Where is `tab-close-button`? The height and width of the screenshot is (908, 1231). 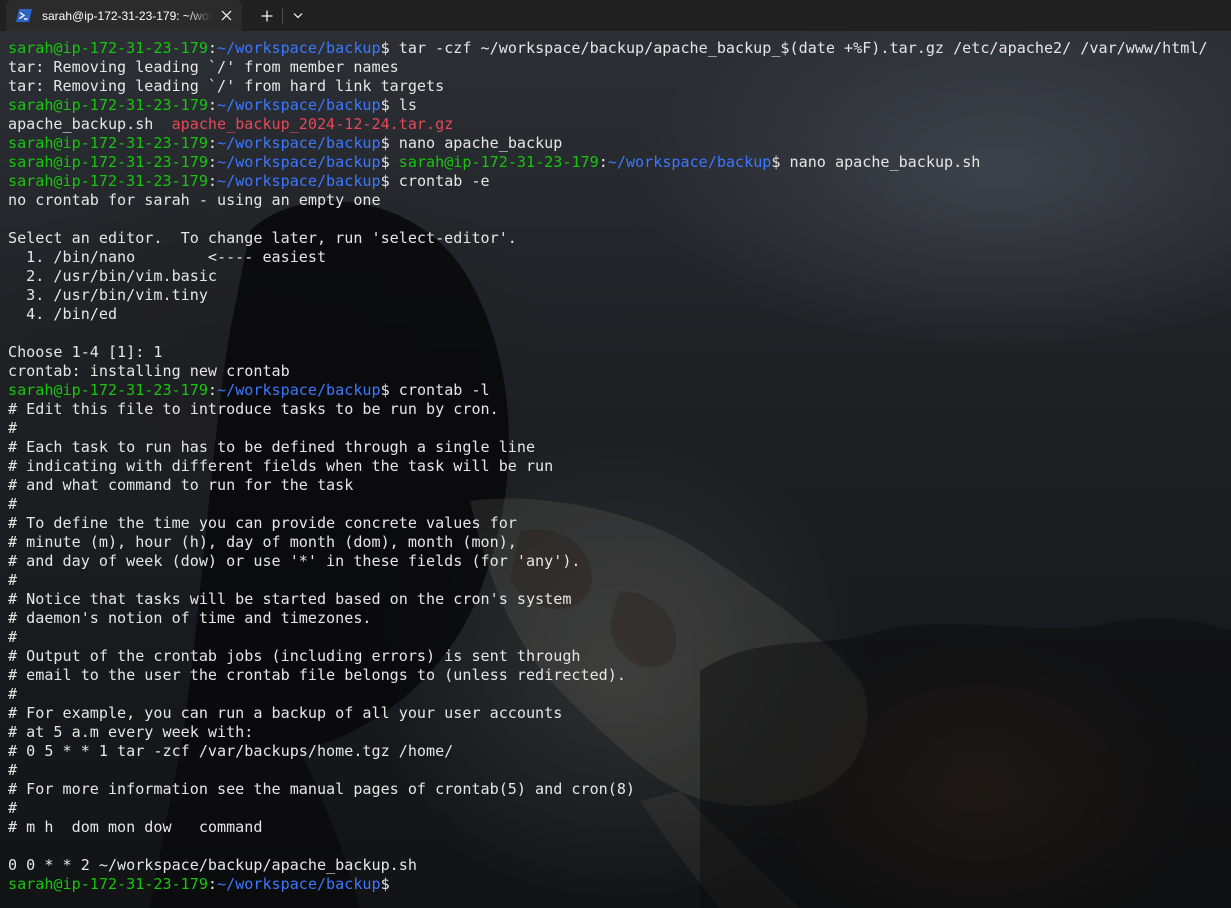 tab-close-button is located at coordinates (226, 16).